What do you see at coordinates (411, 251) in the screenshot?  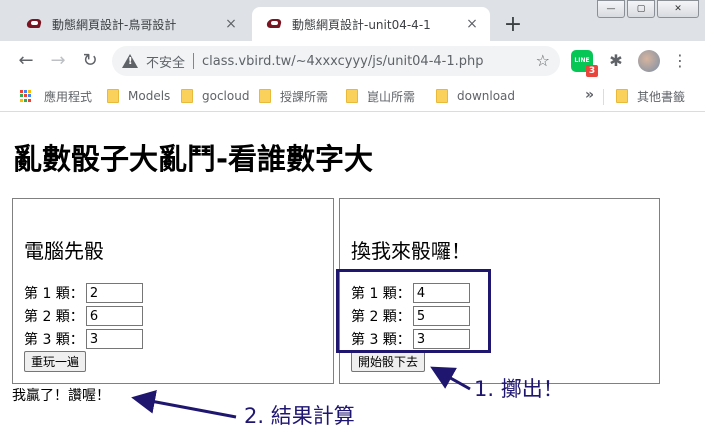 I see `player-panel-heading: 換我來骰囉！` at bounding box center [411, 251].